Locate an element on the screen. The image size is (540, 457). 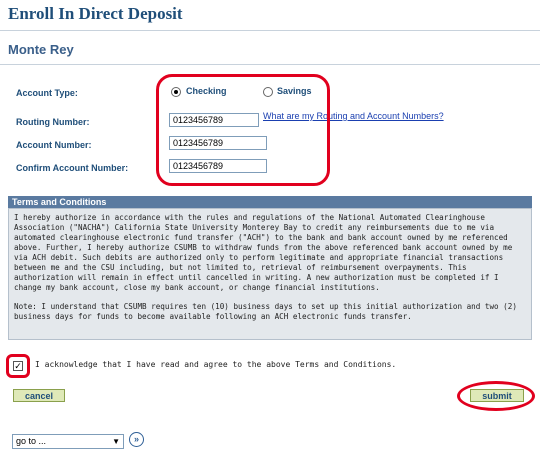
routing-number-label: Routing Number: is located at coordinates (53, 122).